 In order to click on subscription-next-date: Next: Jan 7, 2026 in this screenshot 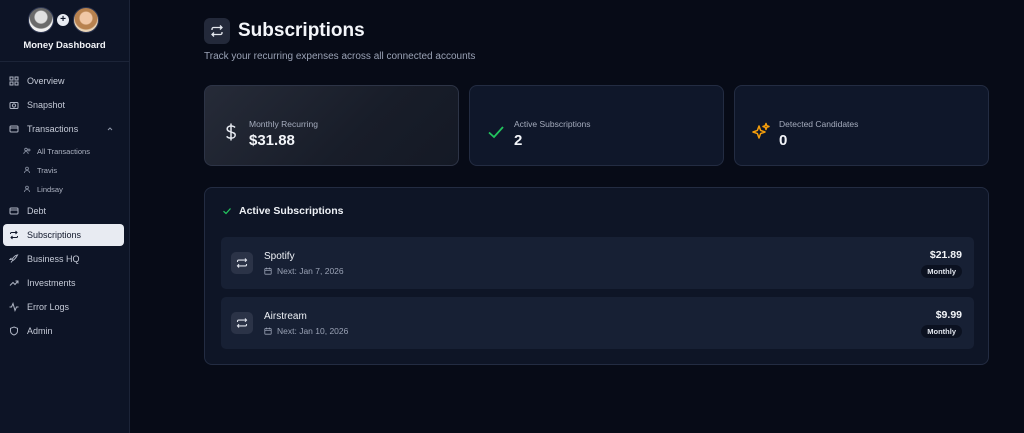, I will do `click(304, 271)`.